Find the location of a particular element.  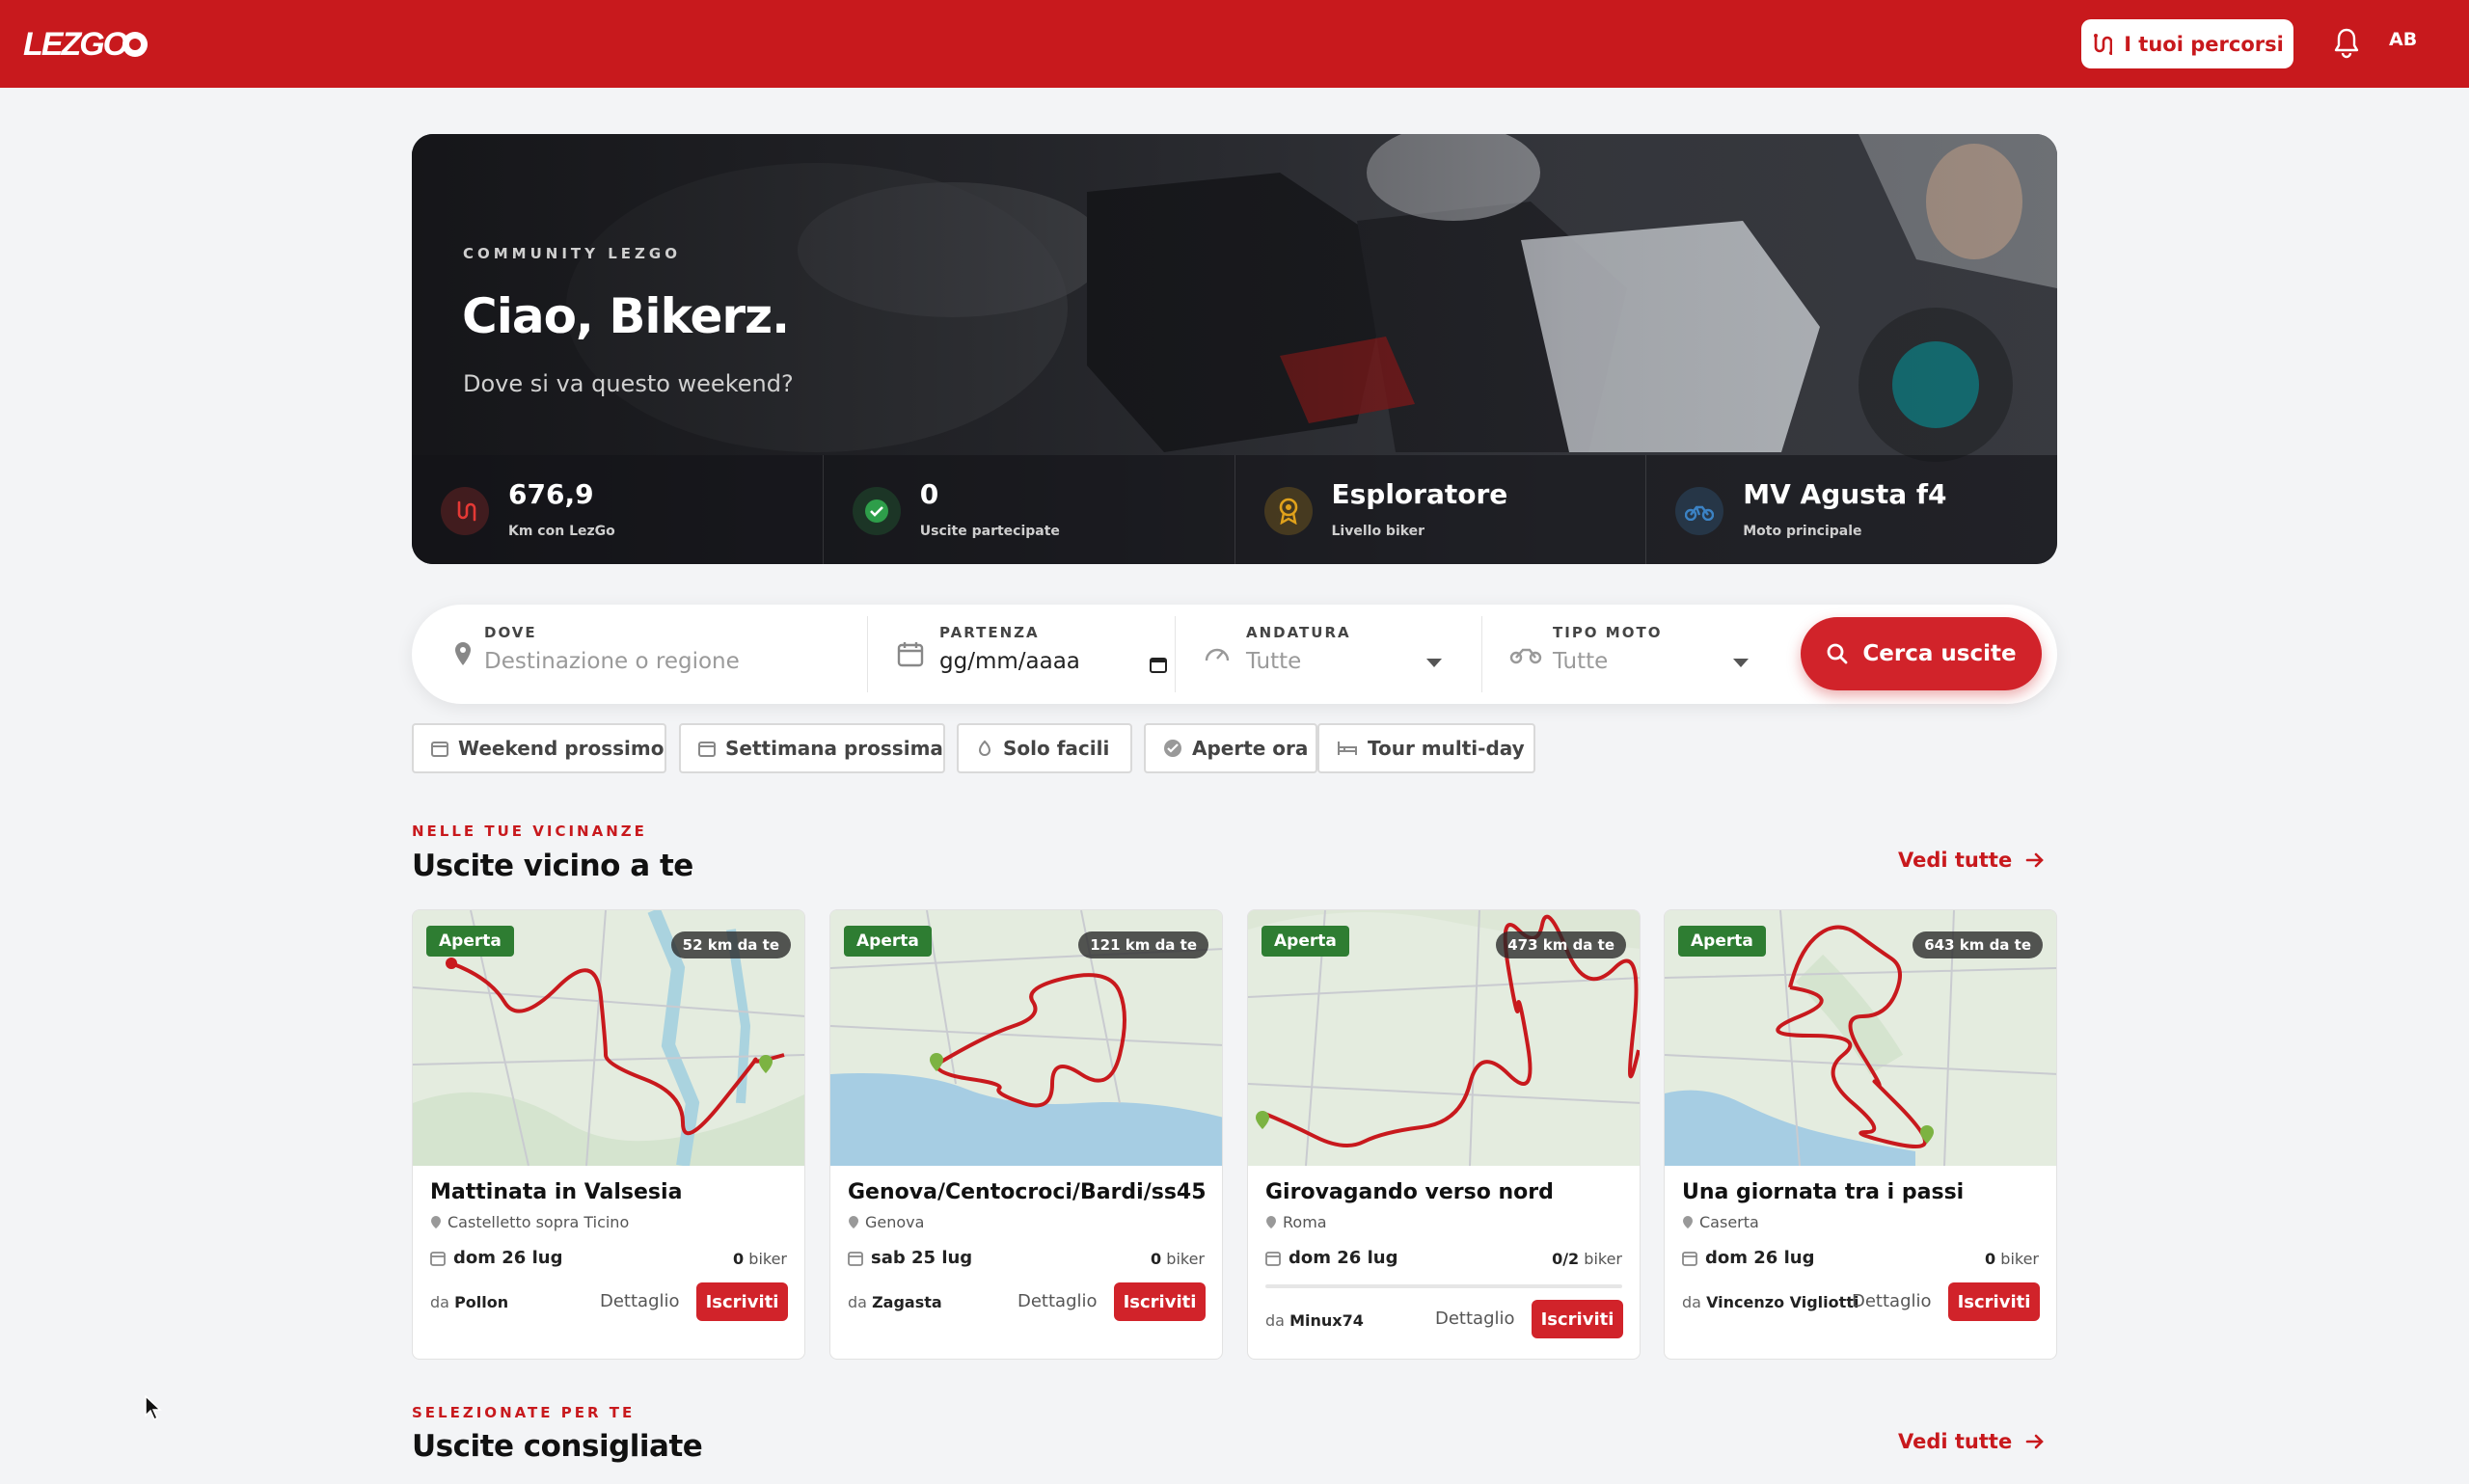

nearby-kicker: NELLE TUE VICINANZE is located at coordinates (529, 831).